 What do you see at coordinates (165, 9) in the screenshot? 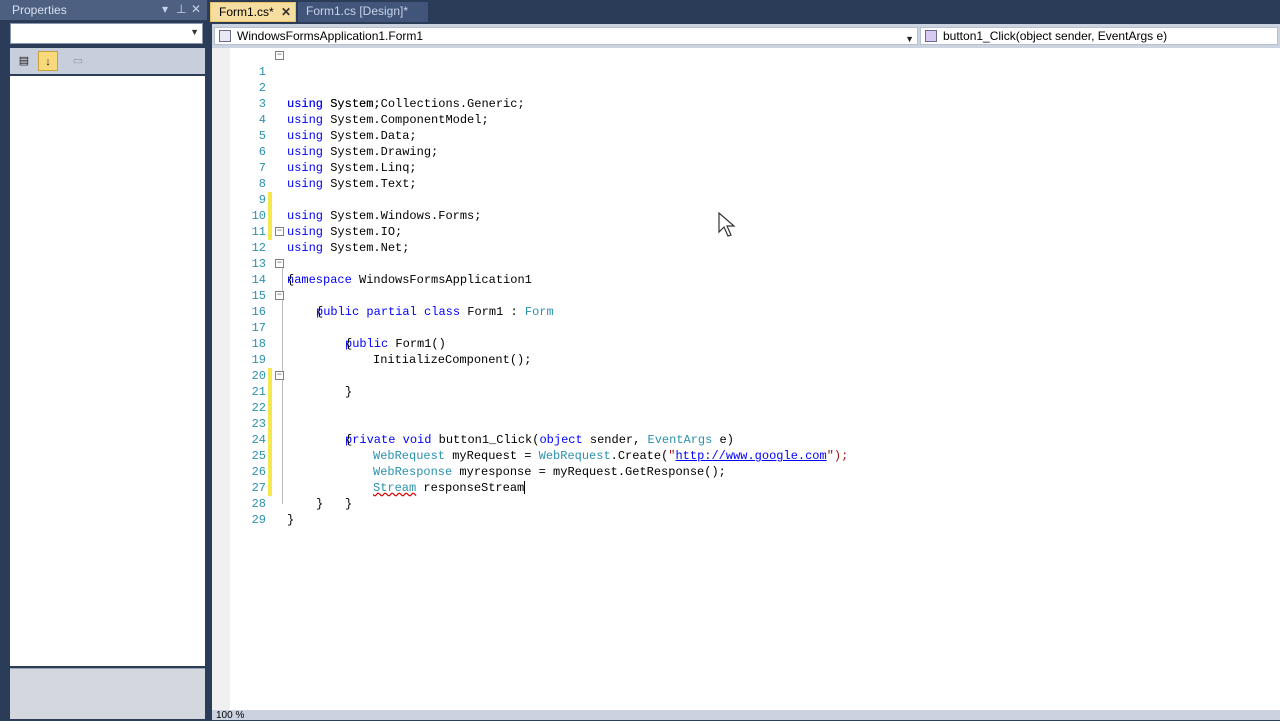
I see `dropdown-icon: ▾` at bounding box center [165, 9].